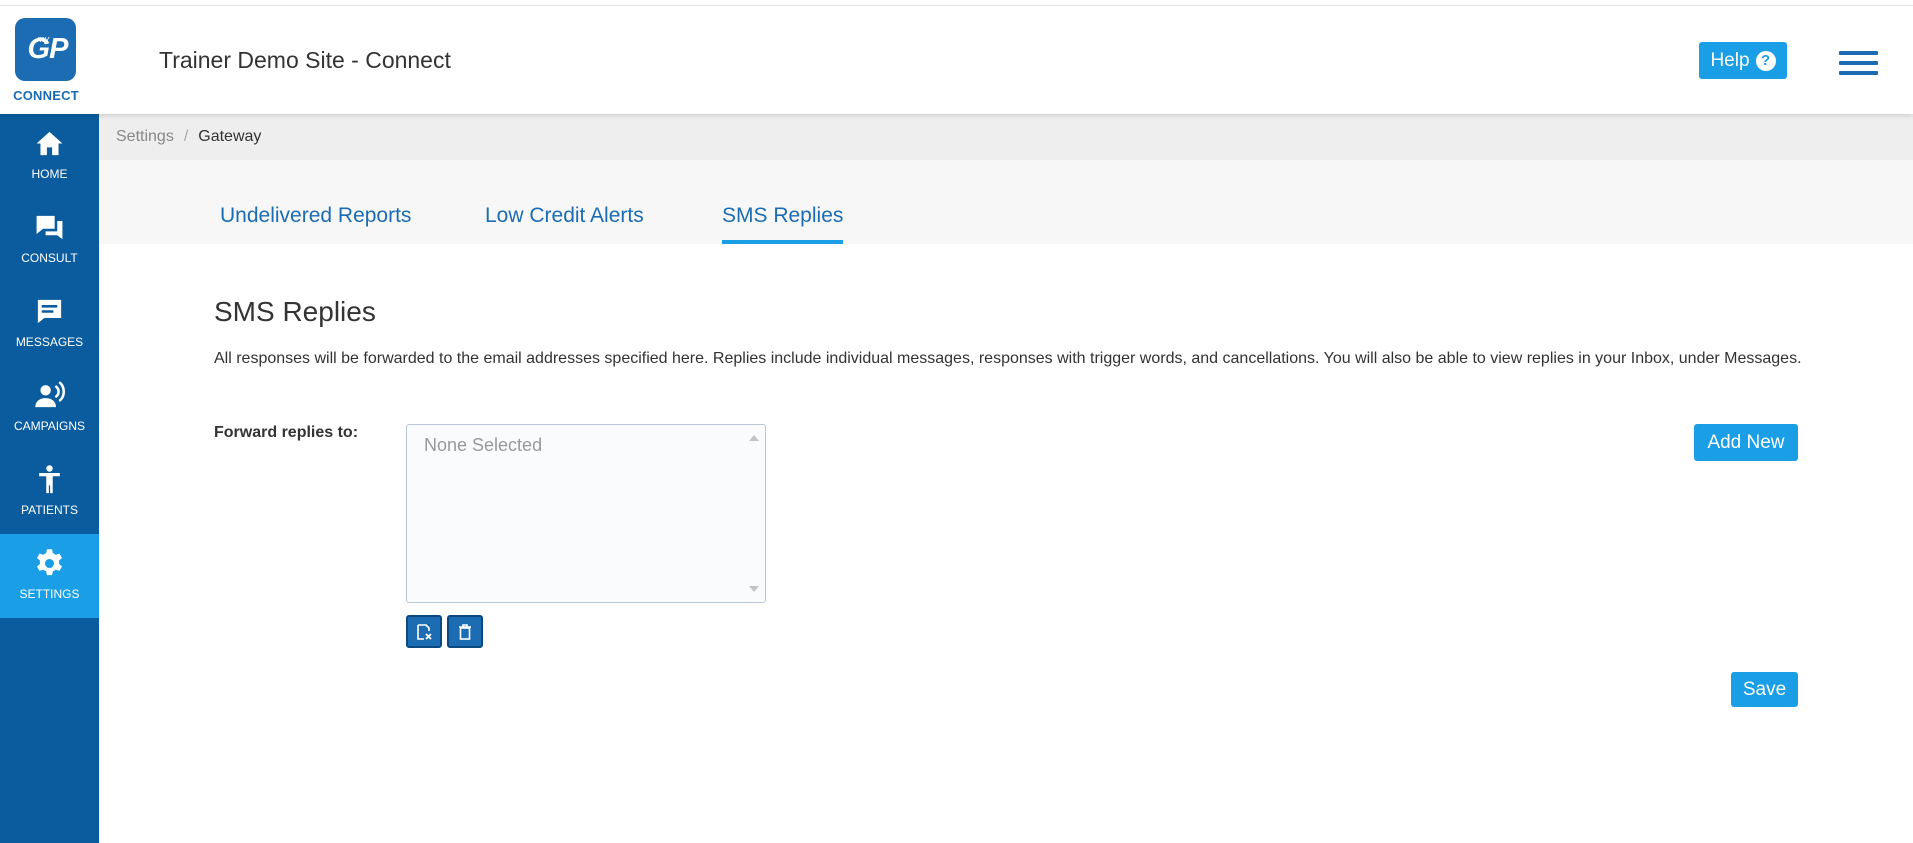 This screenshot has height=843, width=1913. Describe the element at coordinates (783, 224) in the screenshot. I see `tab-sms-replies: SMS Replies` at that location.